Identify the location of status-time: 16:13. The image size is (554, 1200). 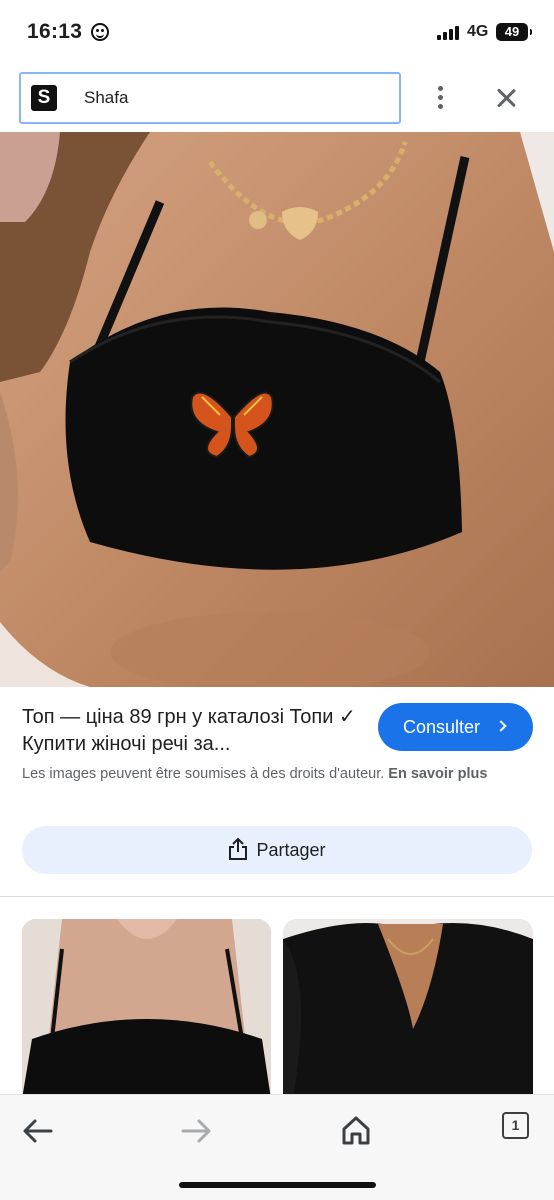
(55, 31).